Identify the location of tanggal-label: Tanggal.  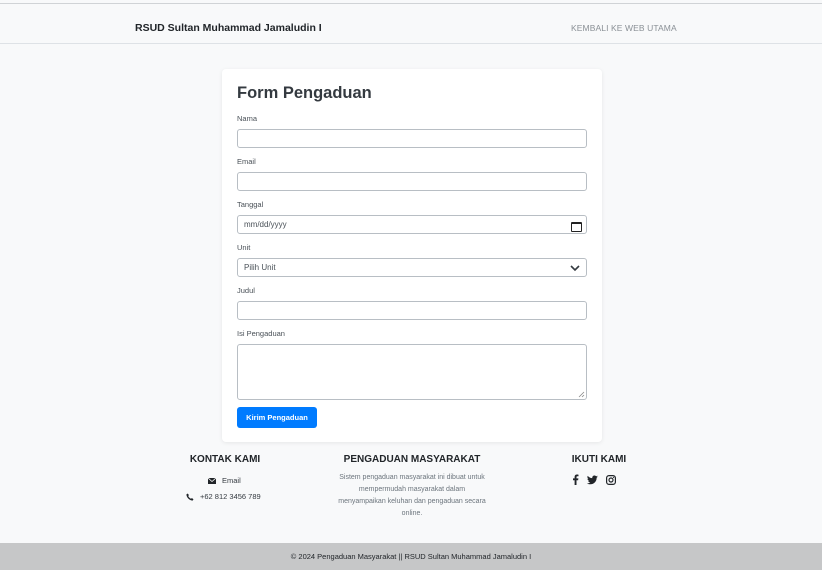
(250, 204).